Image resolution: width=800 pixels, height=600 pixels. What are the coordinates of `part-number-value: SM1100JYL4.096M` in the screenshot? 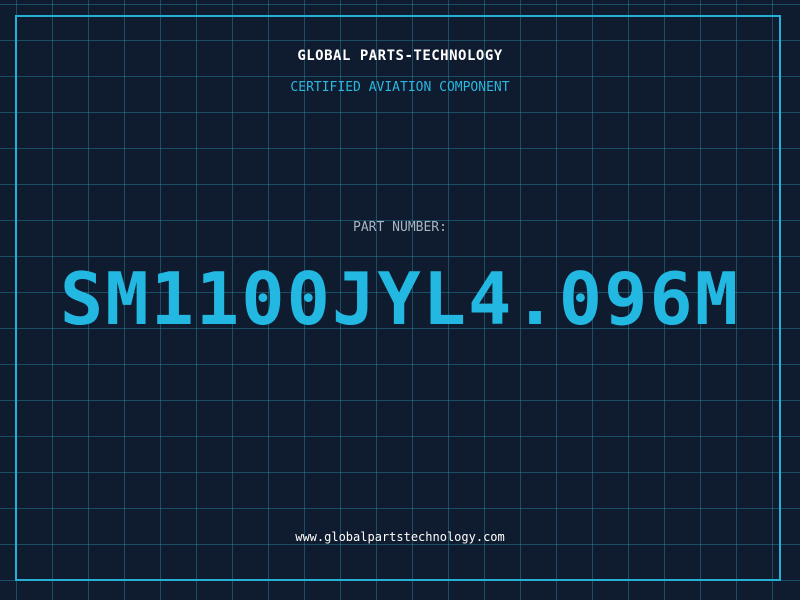 It's located at (400, 299).